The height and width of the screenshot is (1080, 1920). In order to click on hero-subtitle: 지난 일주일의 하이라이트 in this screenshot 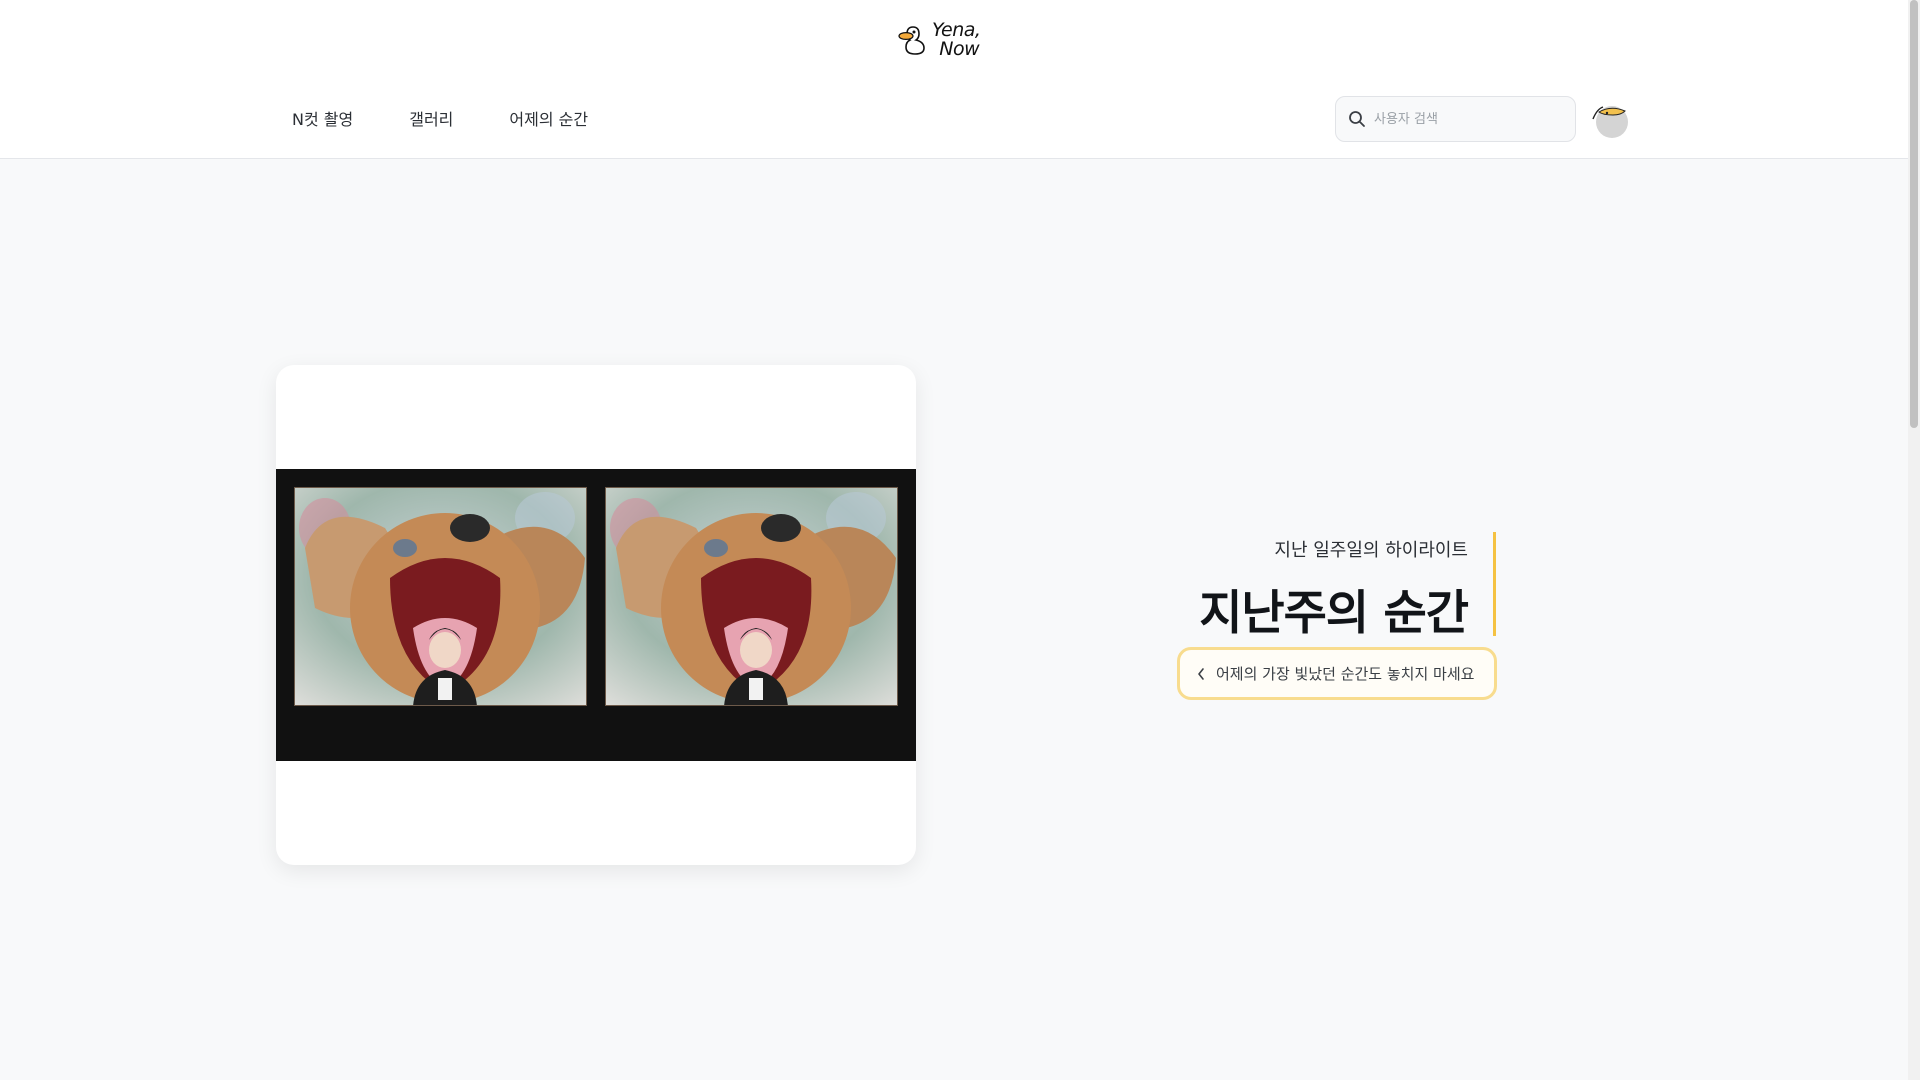, I will do `click(1371, 550)`.